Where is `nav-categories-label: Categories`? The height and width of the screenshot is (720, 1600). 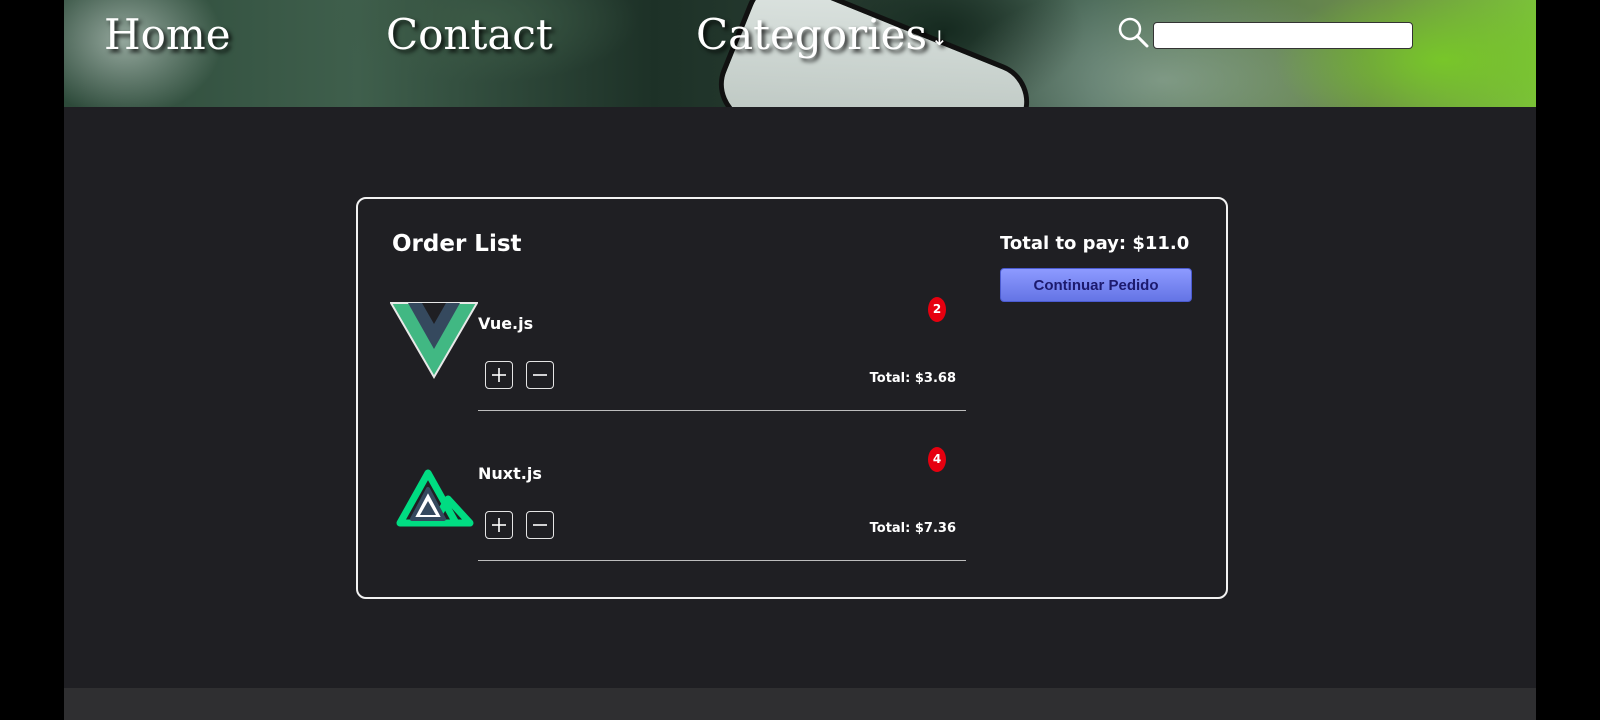 nav-categories-label: Categories is located at coordinates (811, 34).